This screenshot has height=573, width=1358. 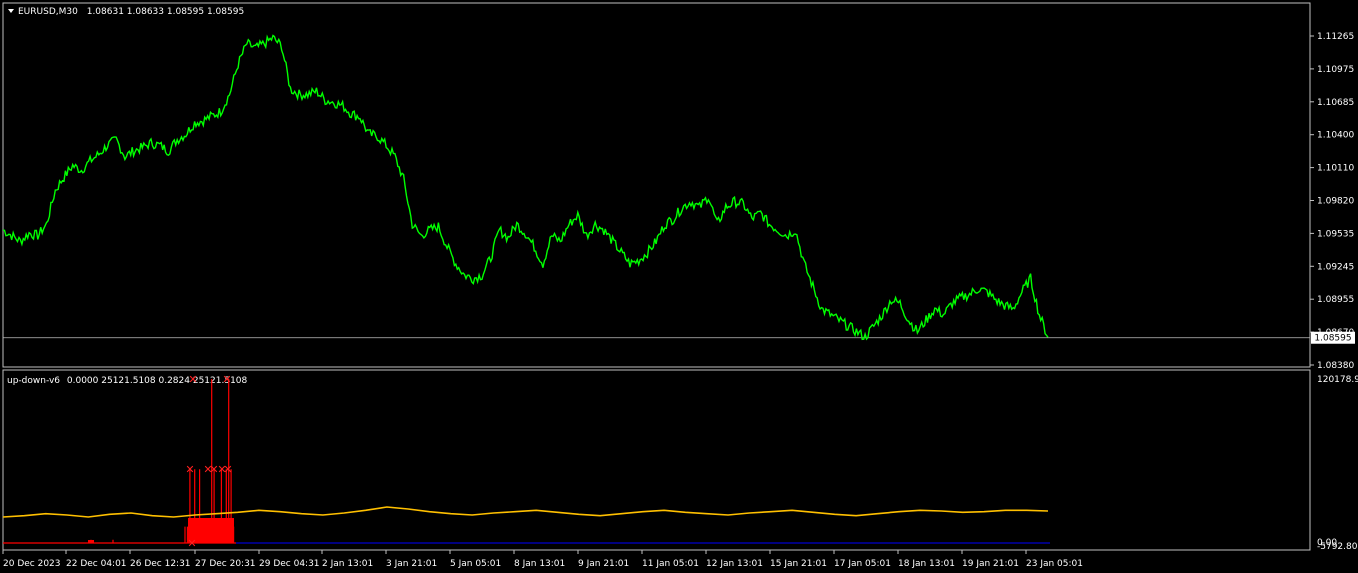 I want to click on symbol-label: EURUSD,M30, so click(x=48, y=12).